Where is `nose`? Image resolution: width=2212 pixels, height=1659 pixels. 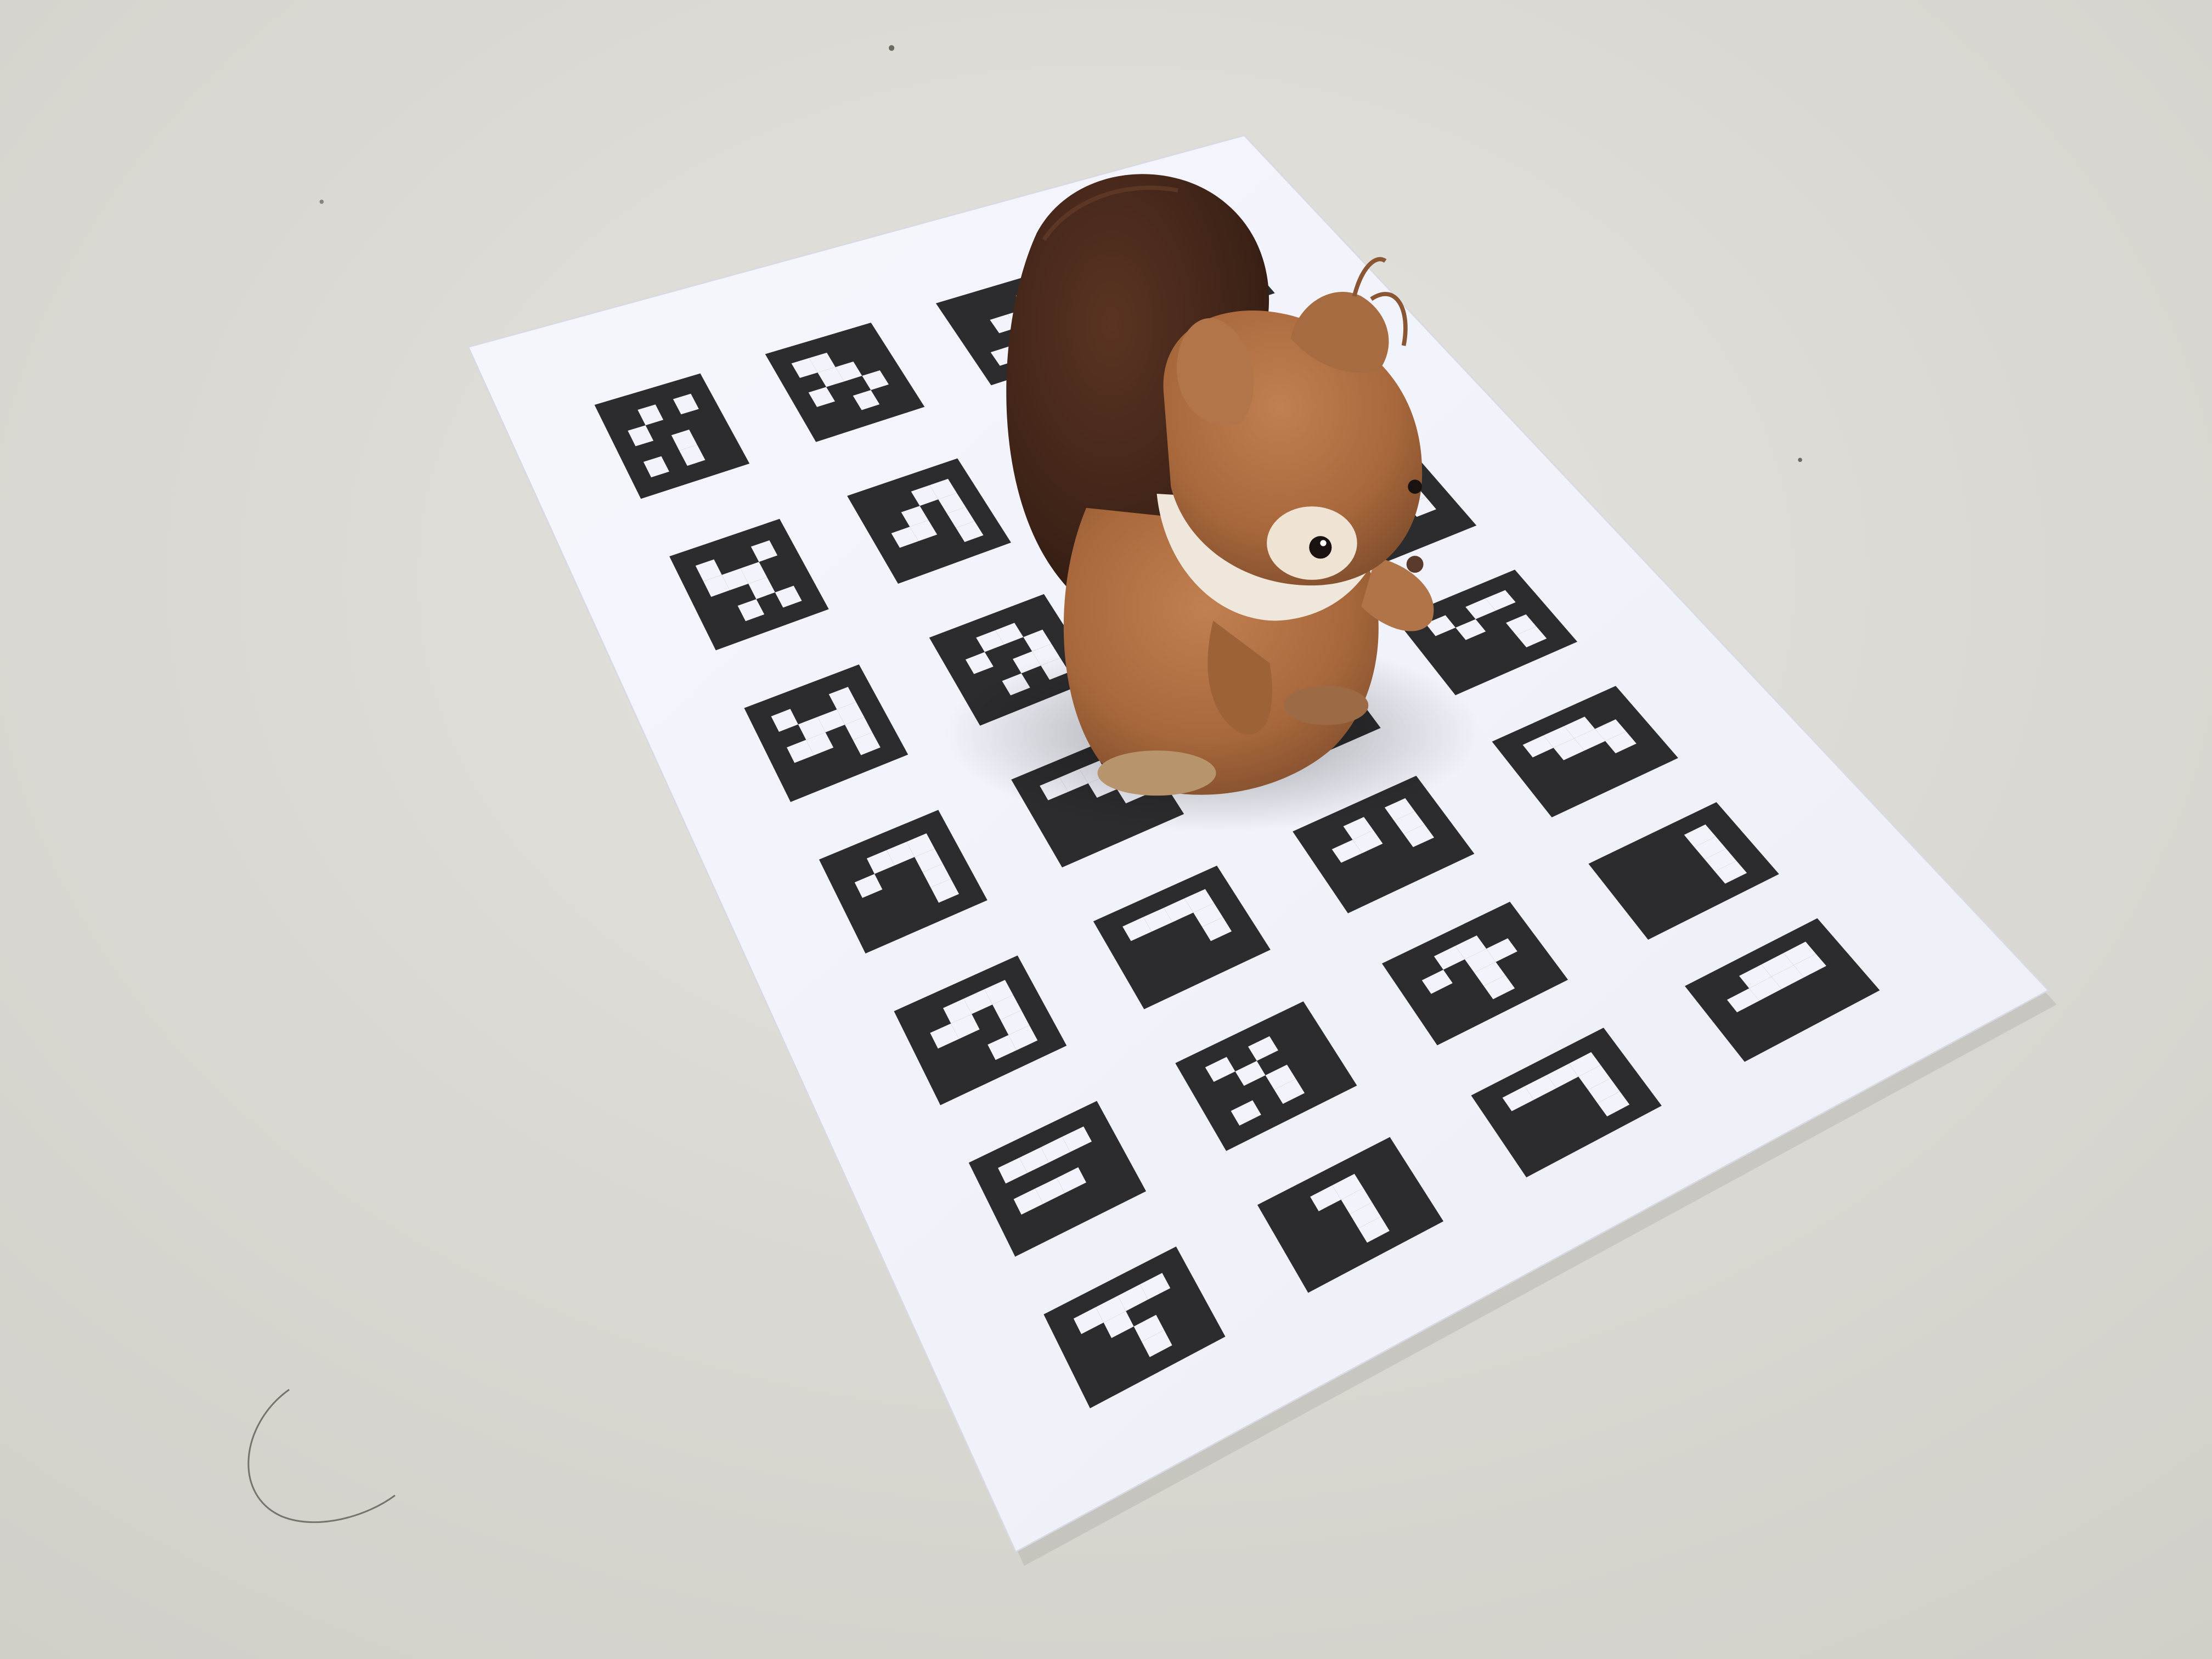
nose is located at coordinates (1415, 565).